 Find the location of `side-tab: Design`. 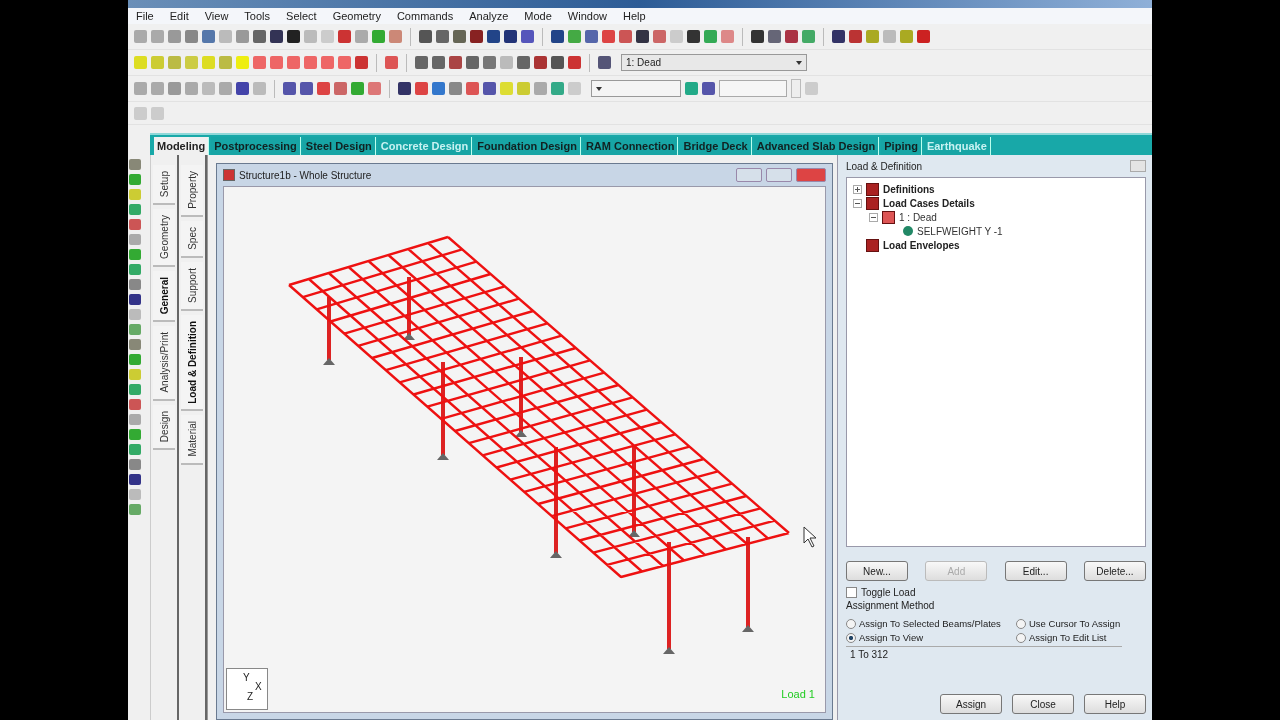

side-tab: Design is located at coordinates (164, 427).